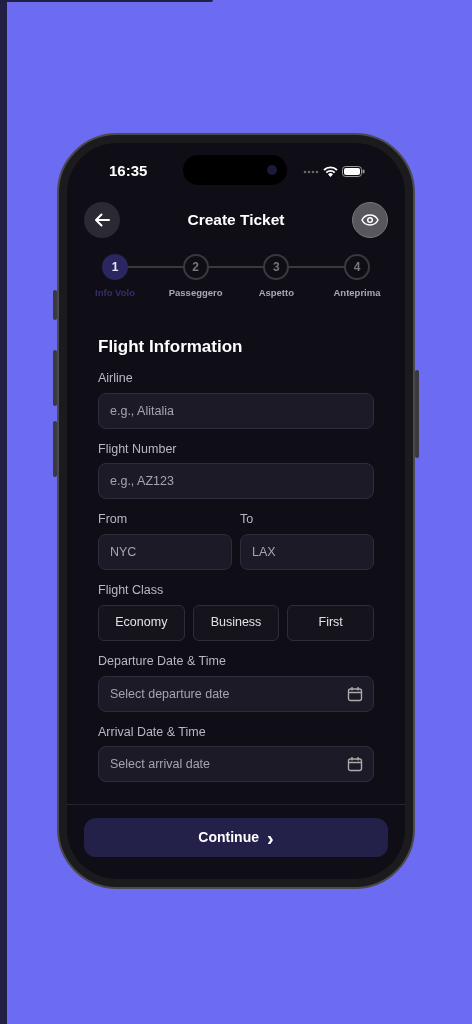 The image size is (472, 1024). I want to click on step-label: Anteprima, so click(357, 293).